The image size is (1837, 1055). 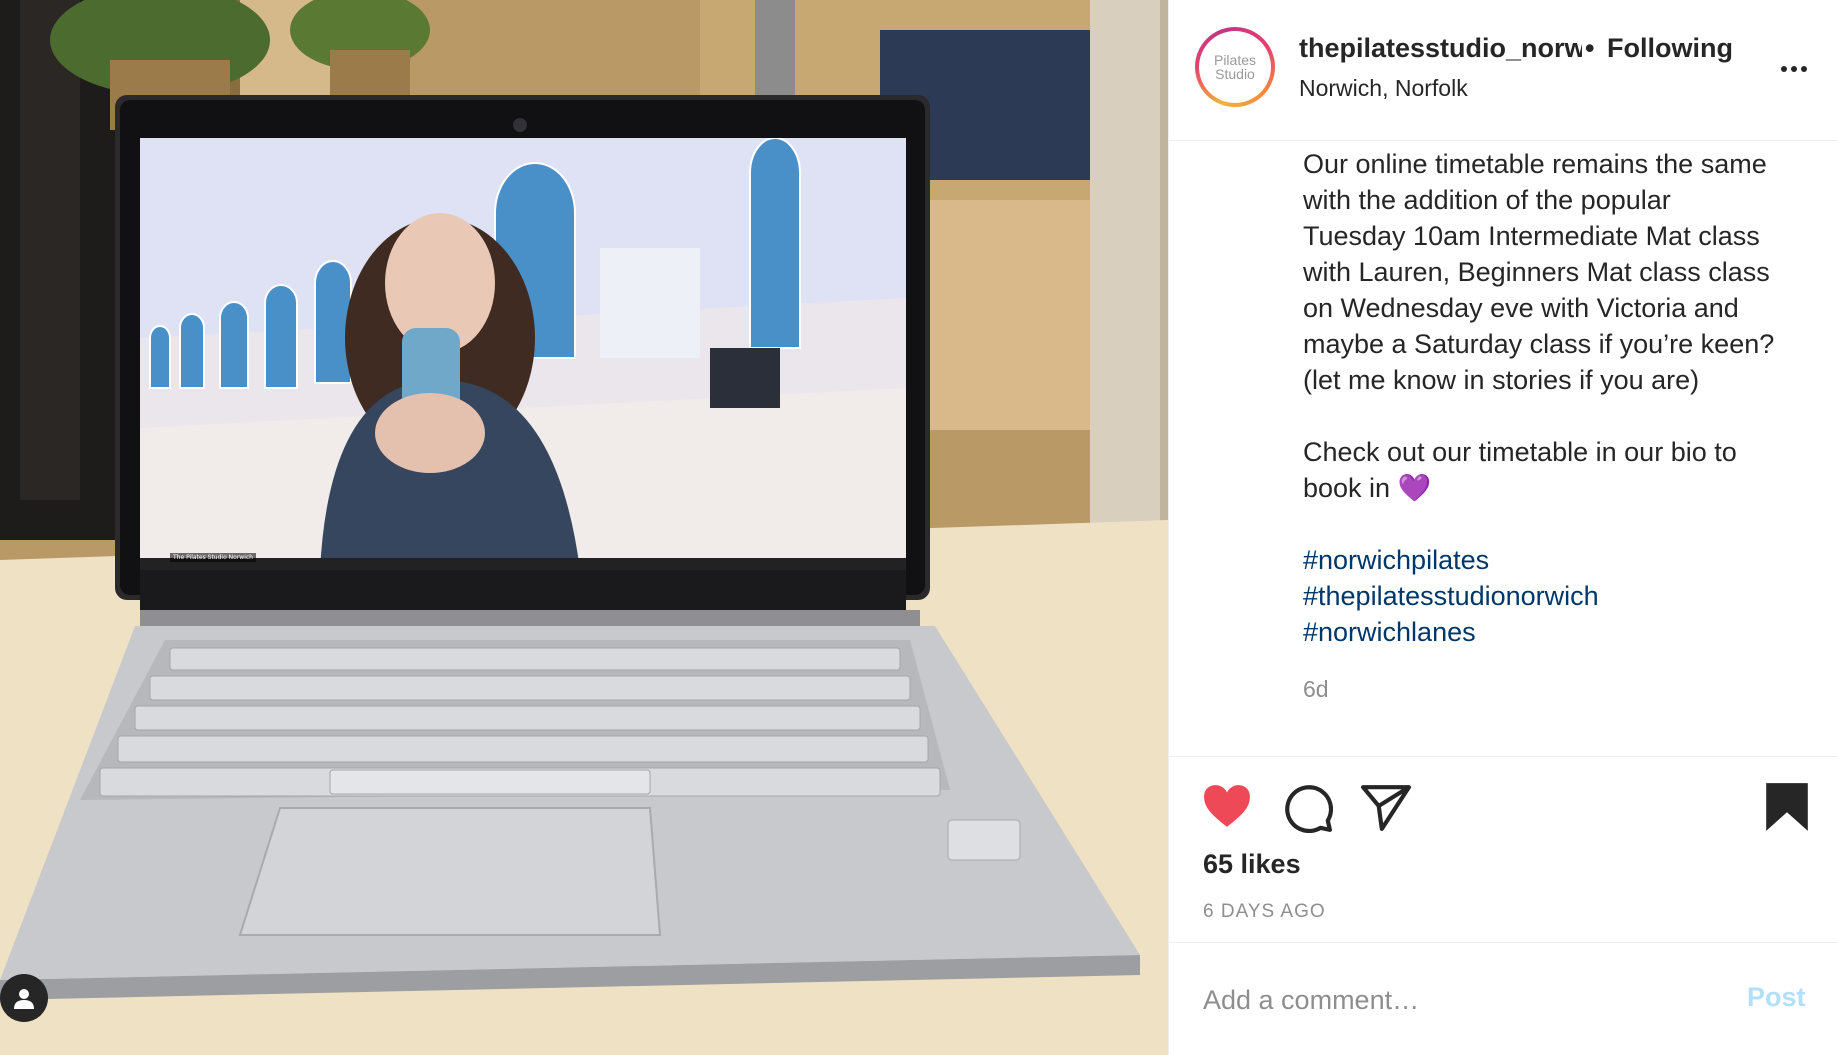 What do you see at coordinates (1563, 632) in the screenshot?
I see `hashtag-link: #norwichlanes` at bounding box center [1563, 632].